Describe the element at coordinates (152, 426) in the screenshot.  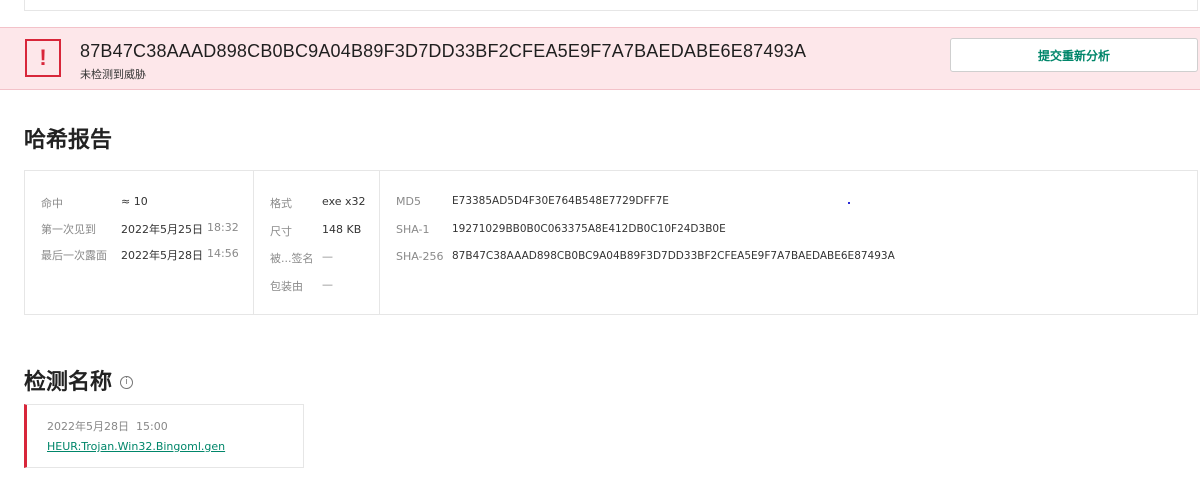
I see `detection-time: 15:00` at that location.